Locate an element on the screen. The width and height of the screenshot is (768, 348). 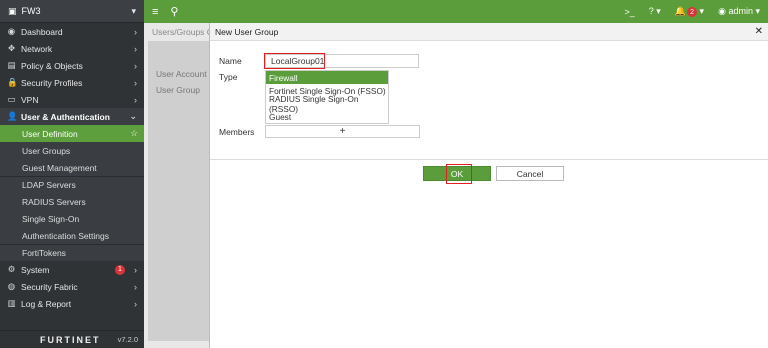
sidebar-item-ldap-servers: LDAP Servers is located at coordinates (72, 184).